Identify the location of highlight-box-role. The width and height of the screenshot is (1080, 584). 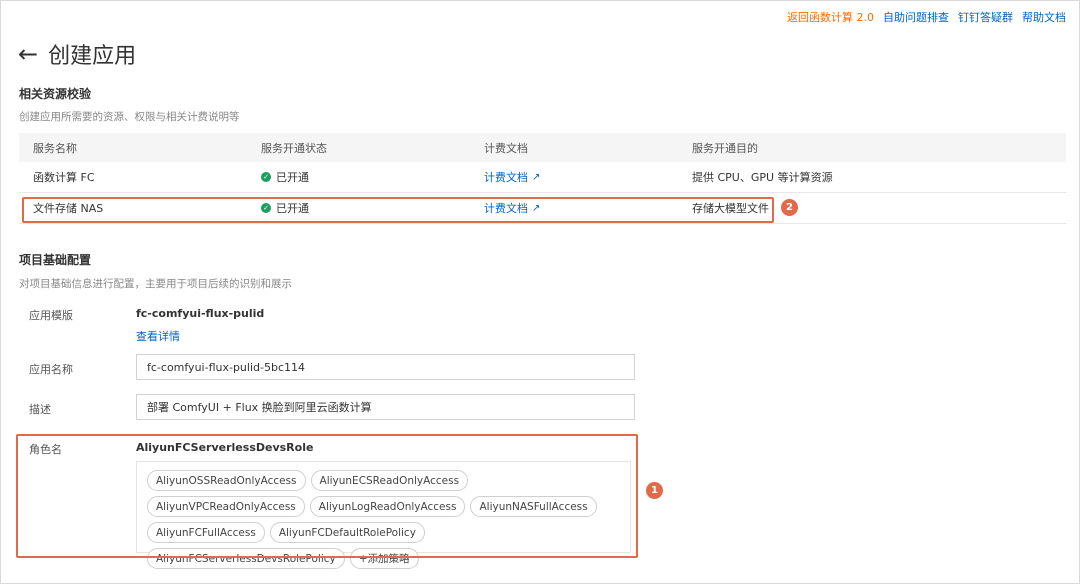
(327, 496).